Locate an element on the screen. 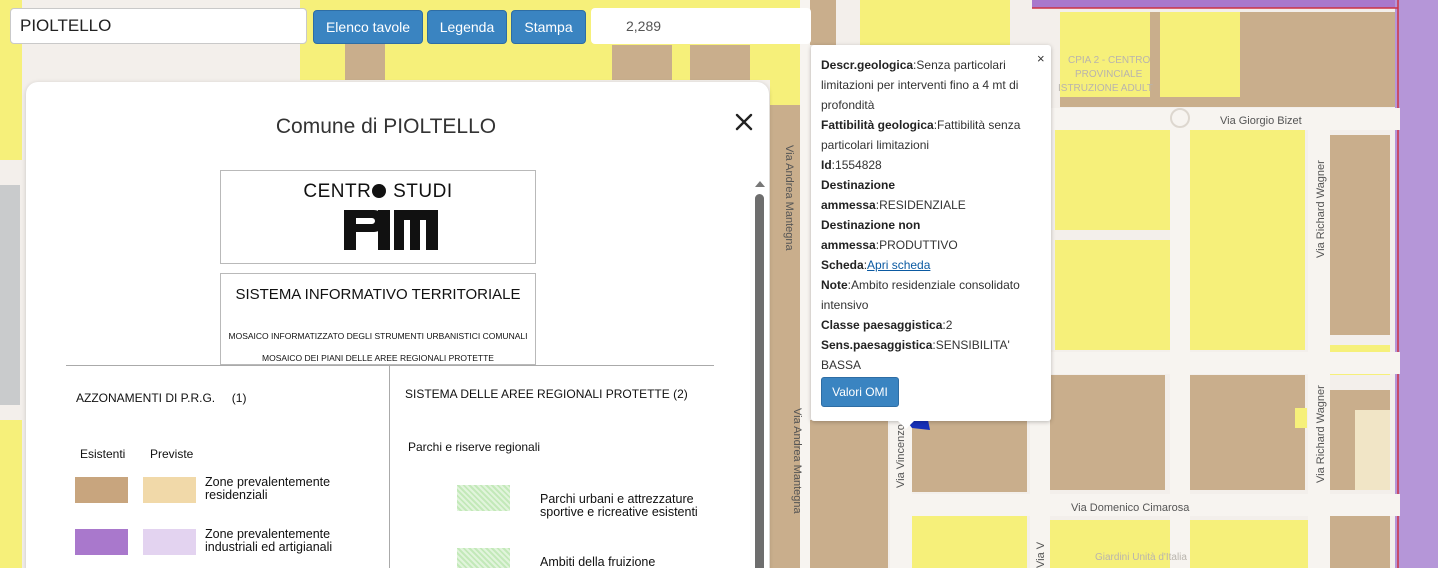  logo-dot is located at coordinates (379, 191).